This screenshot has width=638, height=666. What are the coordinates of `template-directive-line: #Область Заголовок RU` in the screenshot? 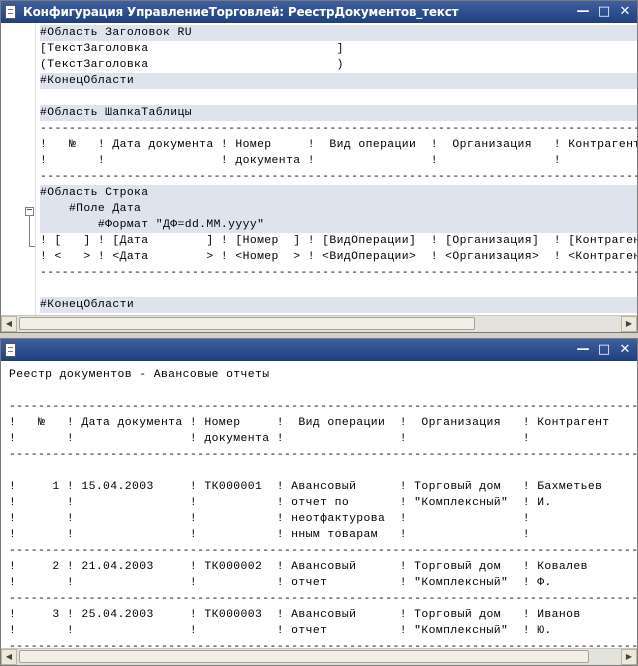 It's located at (338, 33).